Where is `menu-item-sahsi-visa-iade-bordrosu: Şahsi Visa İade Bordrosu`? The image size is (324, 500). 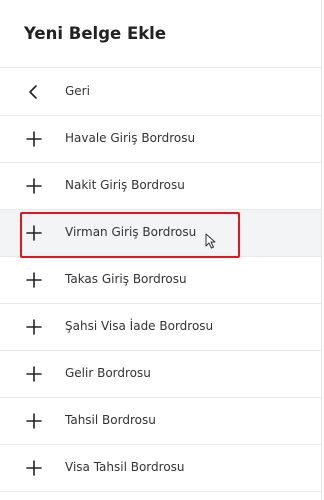 menu-item-sahsi-visa-iade-bordrosu: Şahsi Visa İade Bordrosu is located at coordinates (160, 327).